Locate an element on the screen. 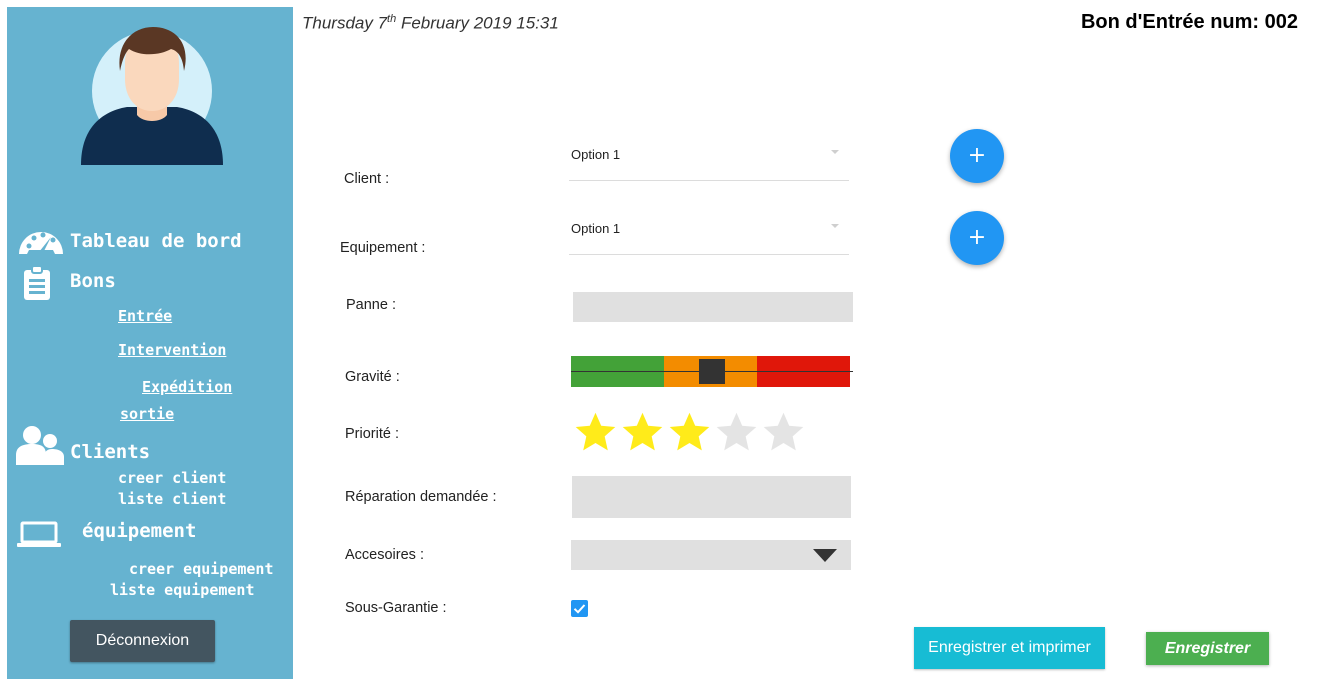 This screenshot has height=679, width=1318. clipboard-icon is located at coordinates (37, 283).